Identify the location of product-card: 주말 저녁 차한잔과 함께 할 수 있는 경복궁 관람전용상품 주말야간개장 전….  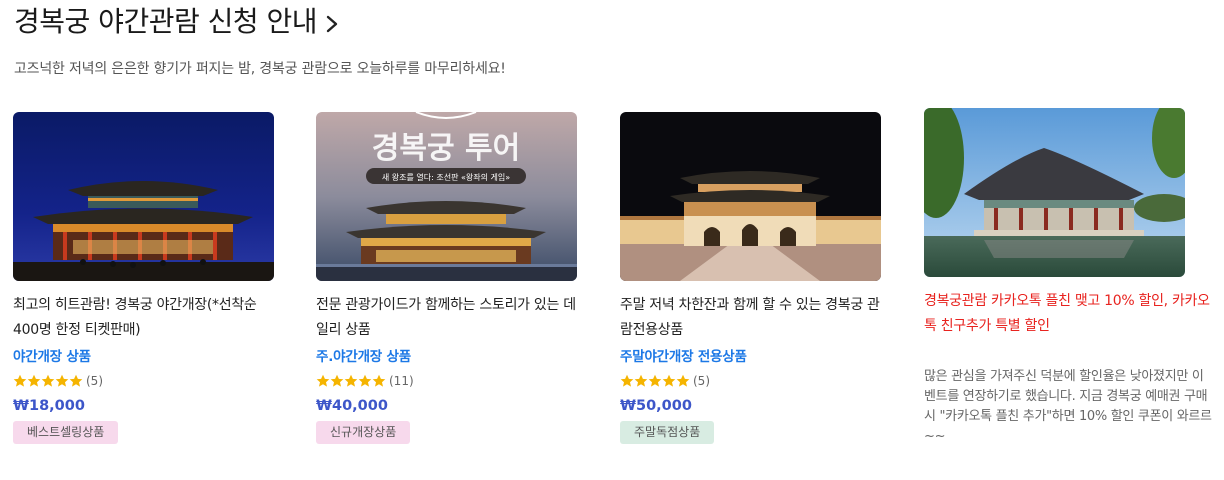
(751, 278).